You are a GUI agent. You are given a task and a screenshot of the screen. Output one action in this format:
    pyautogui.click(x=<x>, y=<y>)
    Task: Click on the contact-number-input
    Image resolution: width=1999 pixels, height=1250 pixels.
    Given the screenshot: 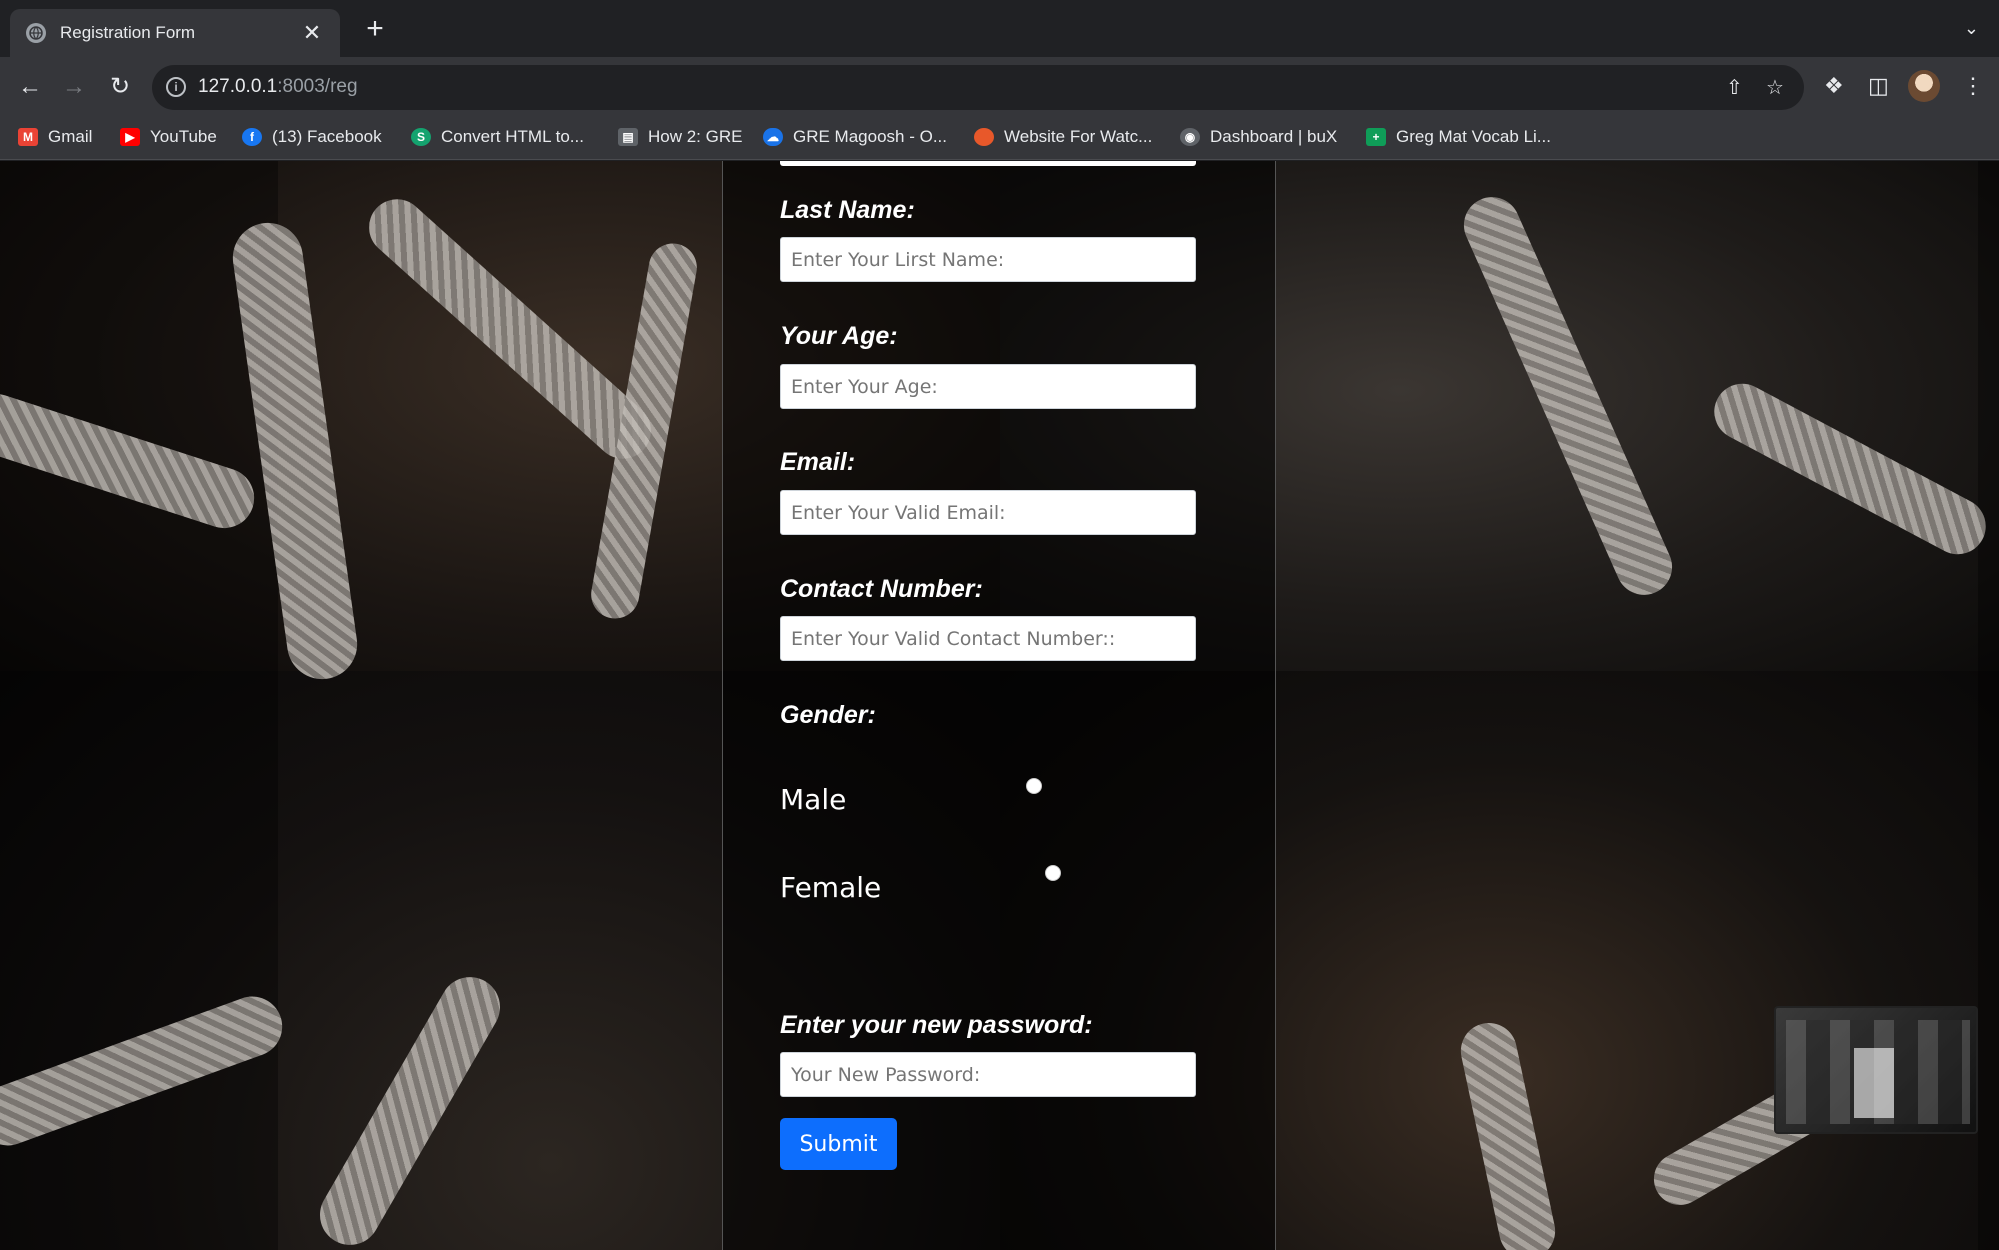 What is the action you would take?
    pyautogui.click(x=988, y=638)
    